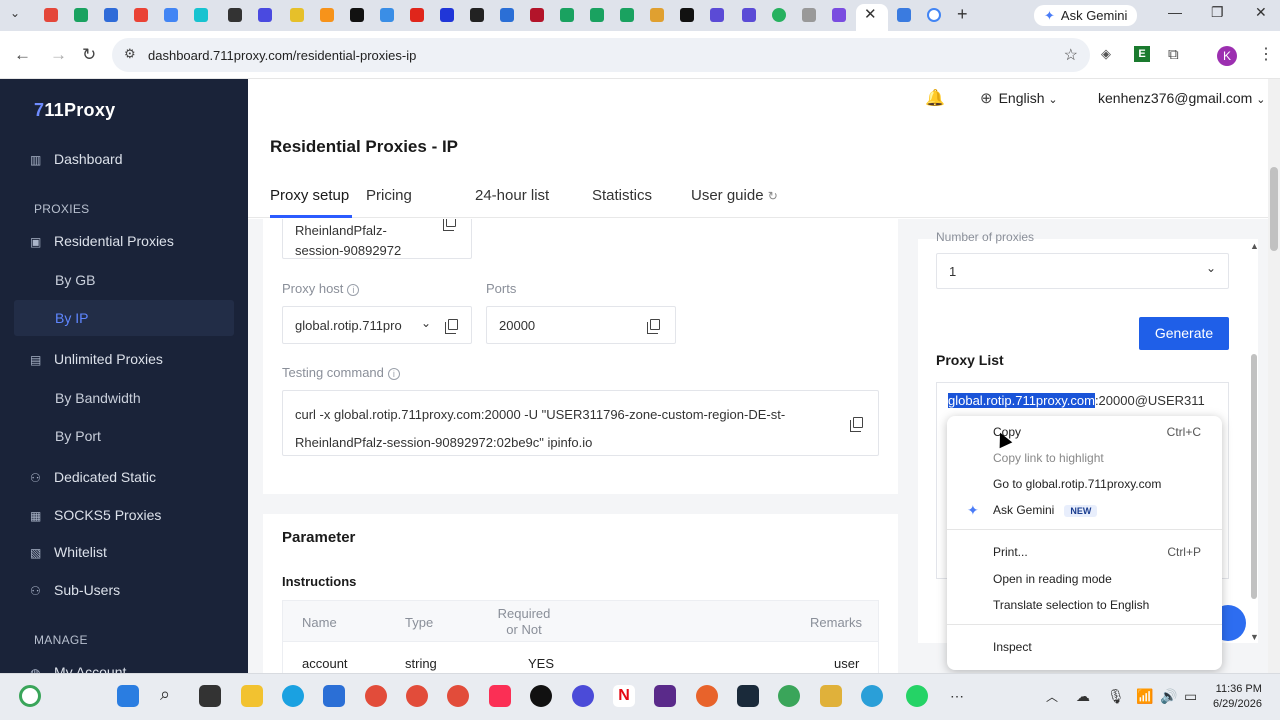 Image resolution: width=1280 pixels, height=720 pixels. I want to click on tab-close-icon: ✕, so click(870, 14).